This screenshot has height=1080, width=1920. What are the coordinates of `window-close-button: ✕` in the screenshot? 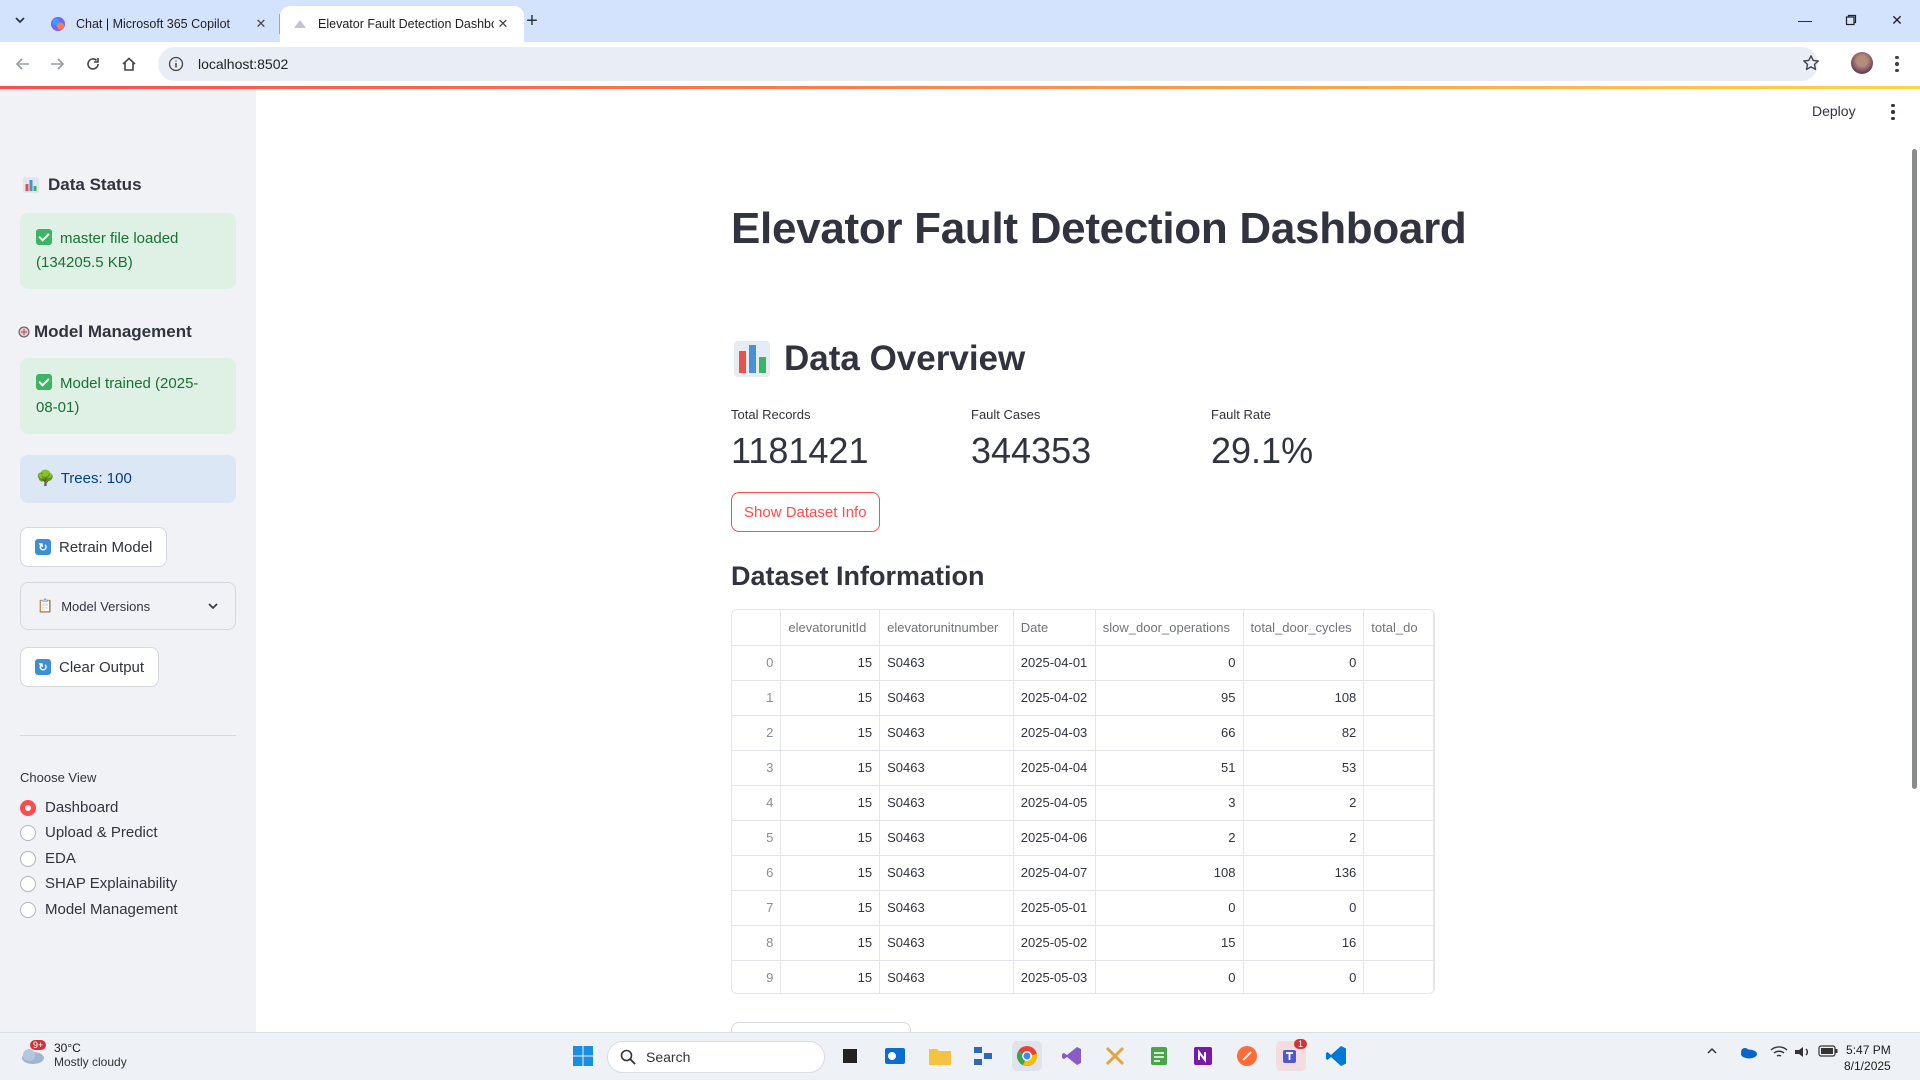 It's located at (1897, 20).